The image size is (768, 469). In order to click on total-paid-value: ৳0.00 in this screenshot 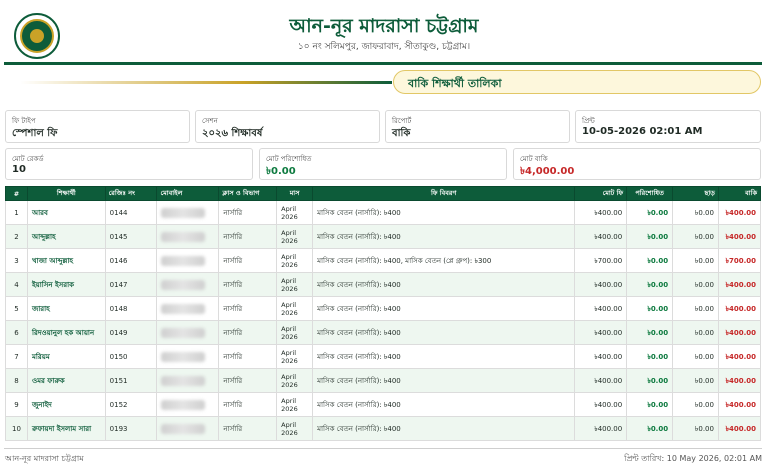, I will do `click(281, 171)`.